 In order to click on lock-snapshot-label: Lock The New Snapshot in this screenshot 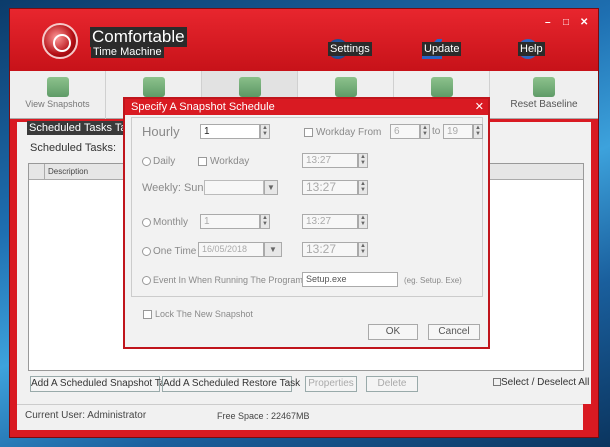, I will do `click(204, 314)`.